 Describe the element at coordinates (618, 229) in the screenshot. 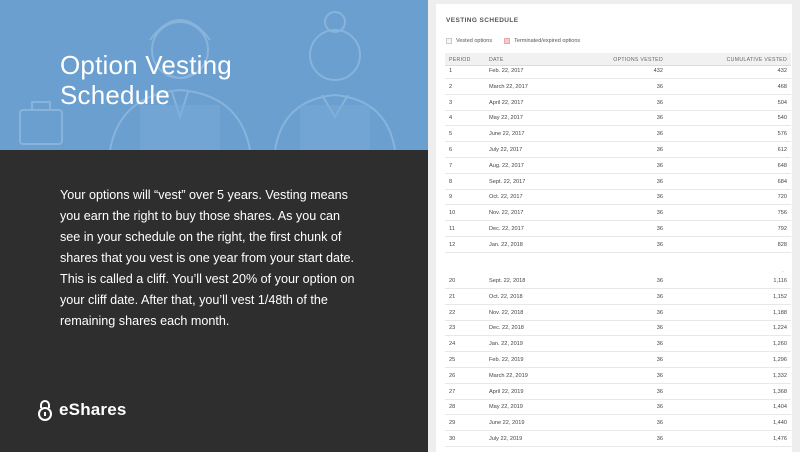

I see `table-row: 11 Dec. 22, 2017 36 792` at that location.